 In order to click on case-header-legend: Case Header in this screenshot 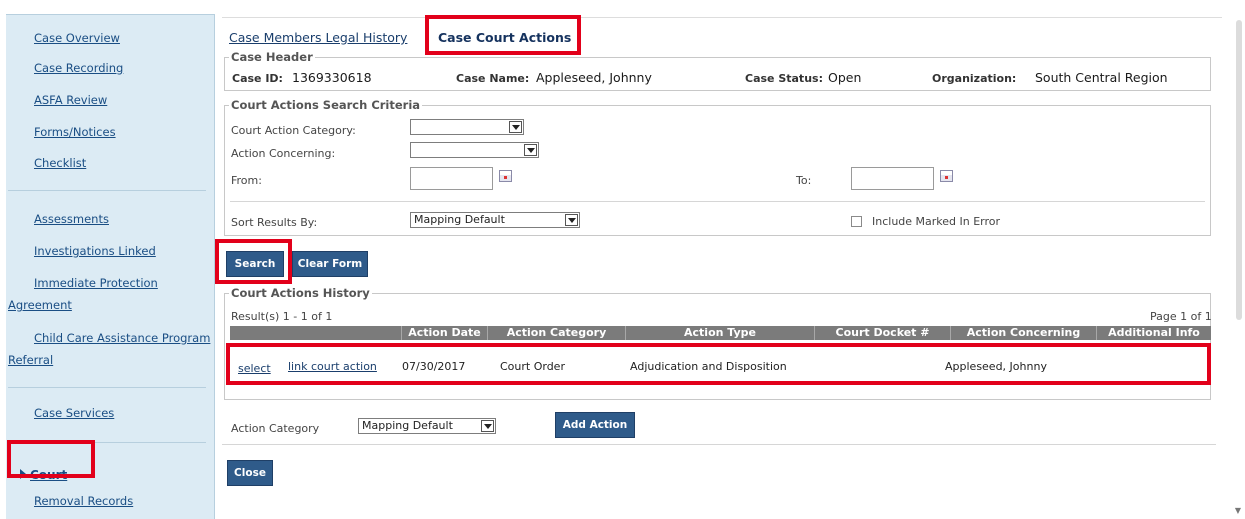, I will do `click(272, 57)`.